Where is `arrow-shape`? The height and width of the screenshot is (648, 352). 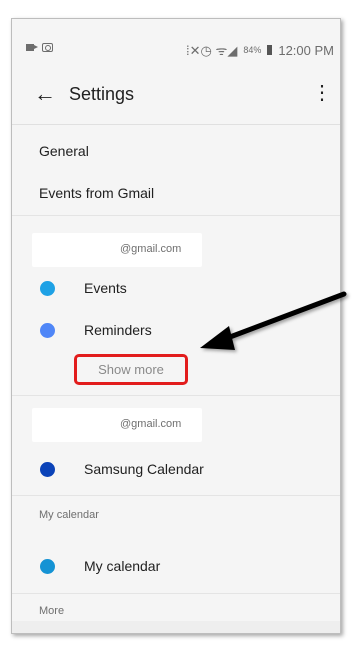 arrow-shape is located at coordinates (273, 320).